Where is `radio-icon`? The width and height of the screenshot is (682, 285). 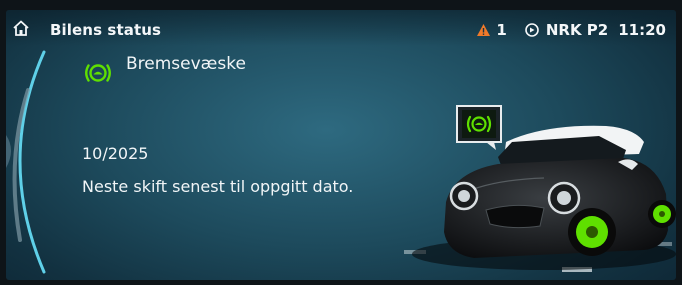 radio-icon is located at coordinates (532, 30).